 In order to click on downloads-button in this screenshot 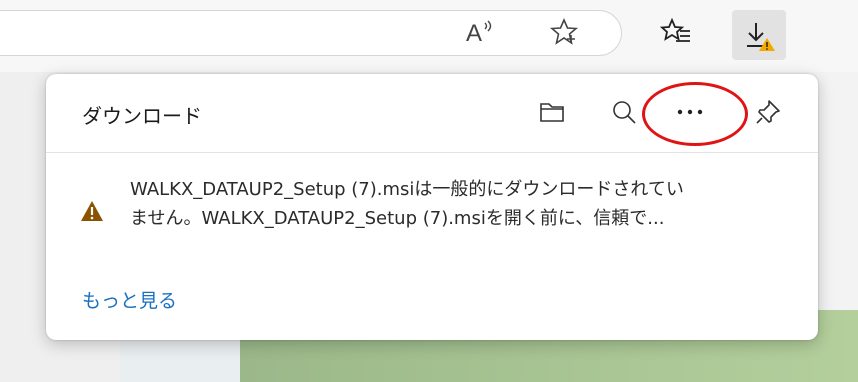, I will do `click(759, 35)`.